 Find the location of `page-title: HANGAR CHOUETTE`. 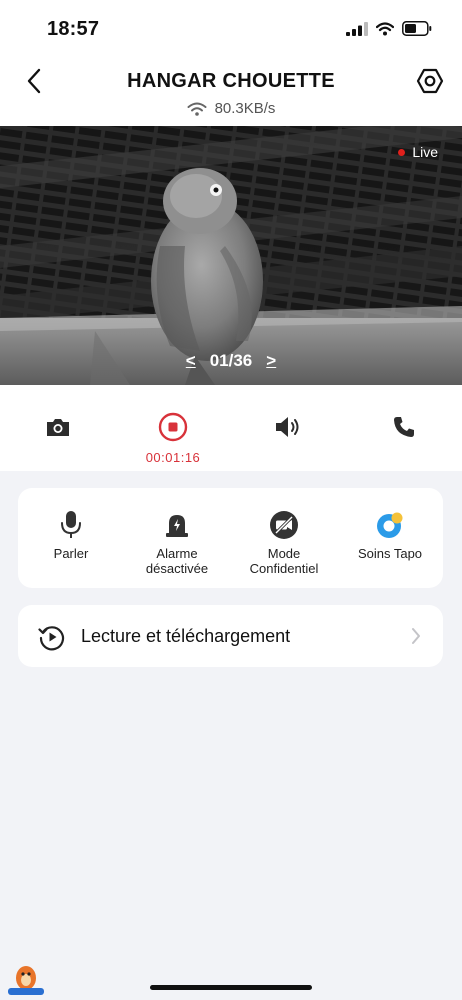

page-title: HANGAR CHOUETTE is located at coordinates (231, 81).